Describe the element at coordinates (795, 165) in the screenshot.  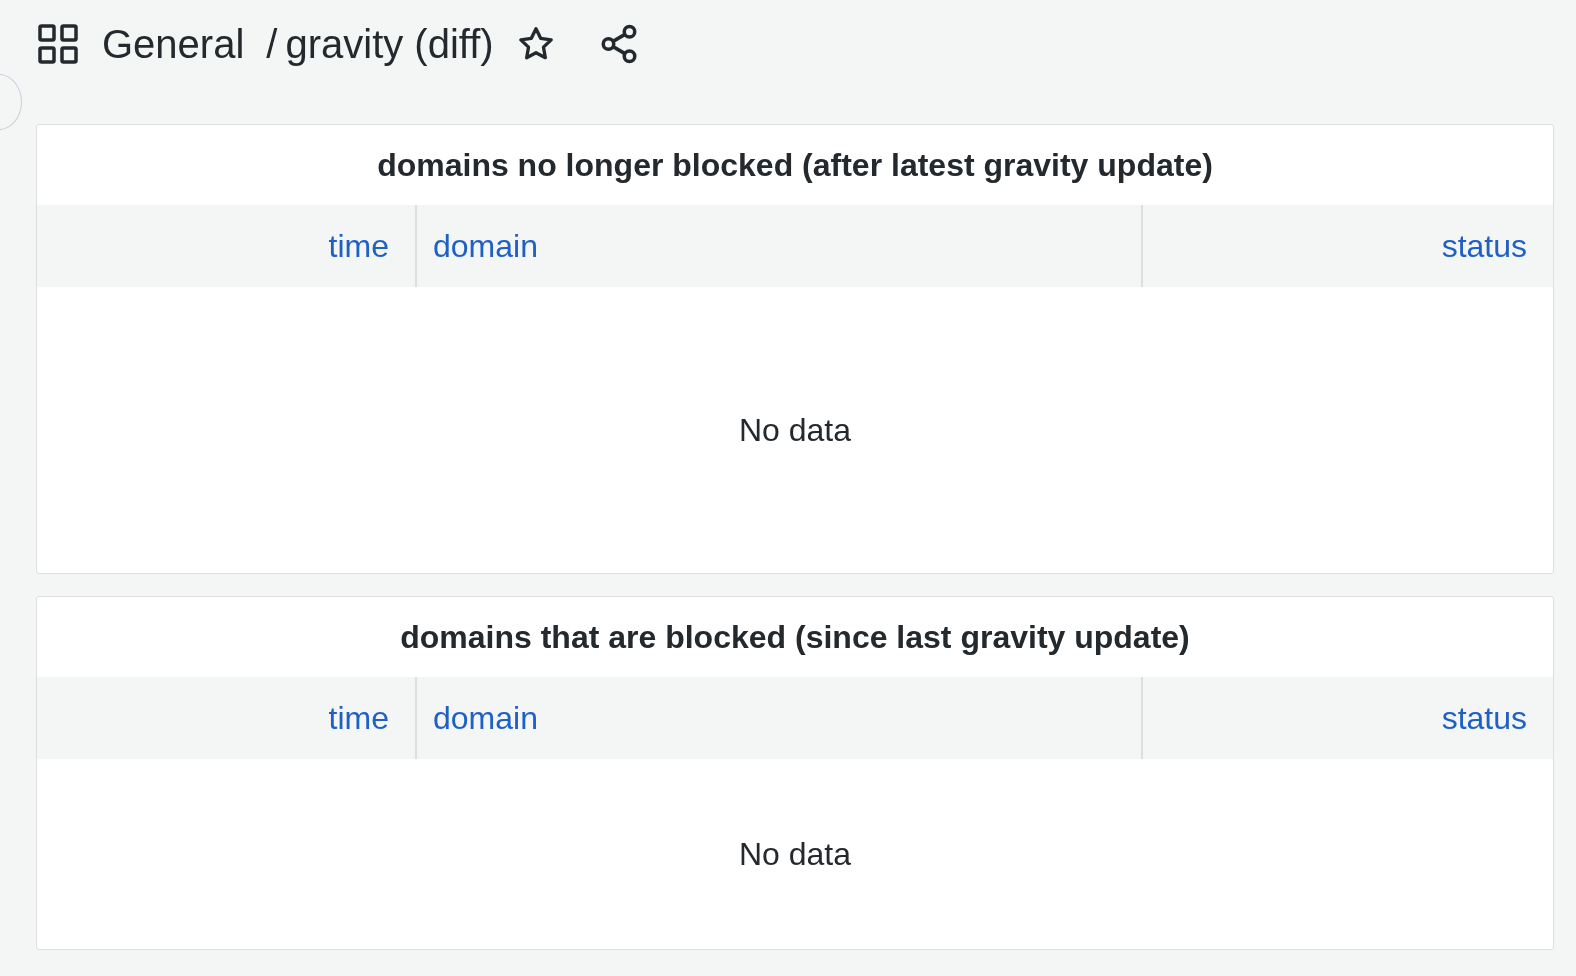
I see `panel-title: domains no longer blocked (after latest gravity update)` at that location.